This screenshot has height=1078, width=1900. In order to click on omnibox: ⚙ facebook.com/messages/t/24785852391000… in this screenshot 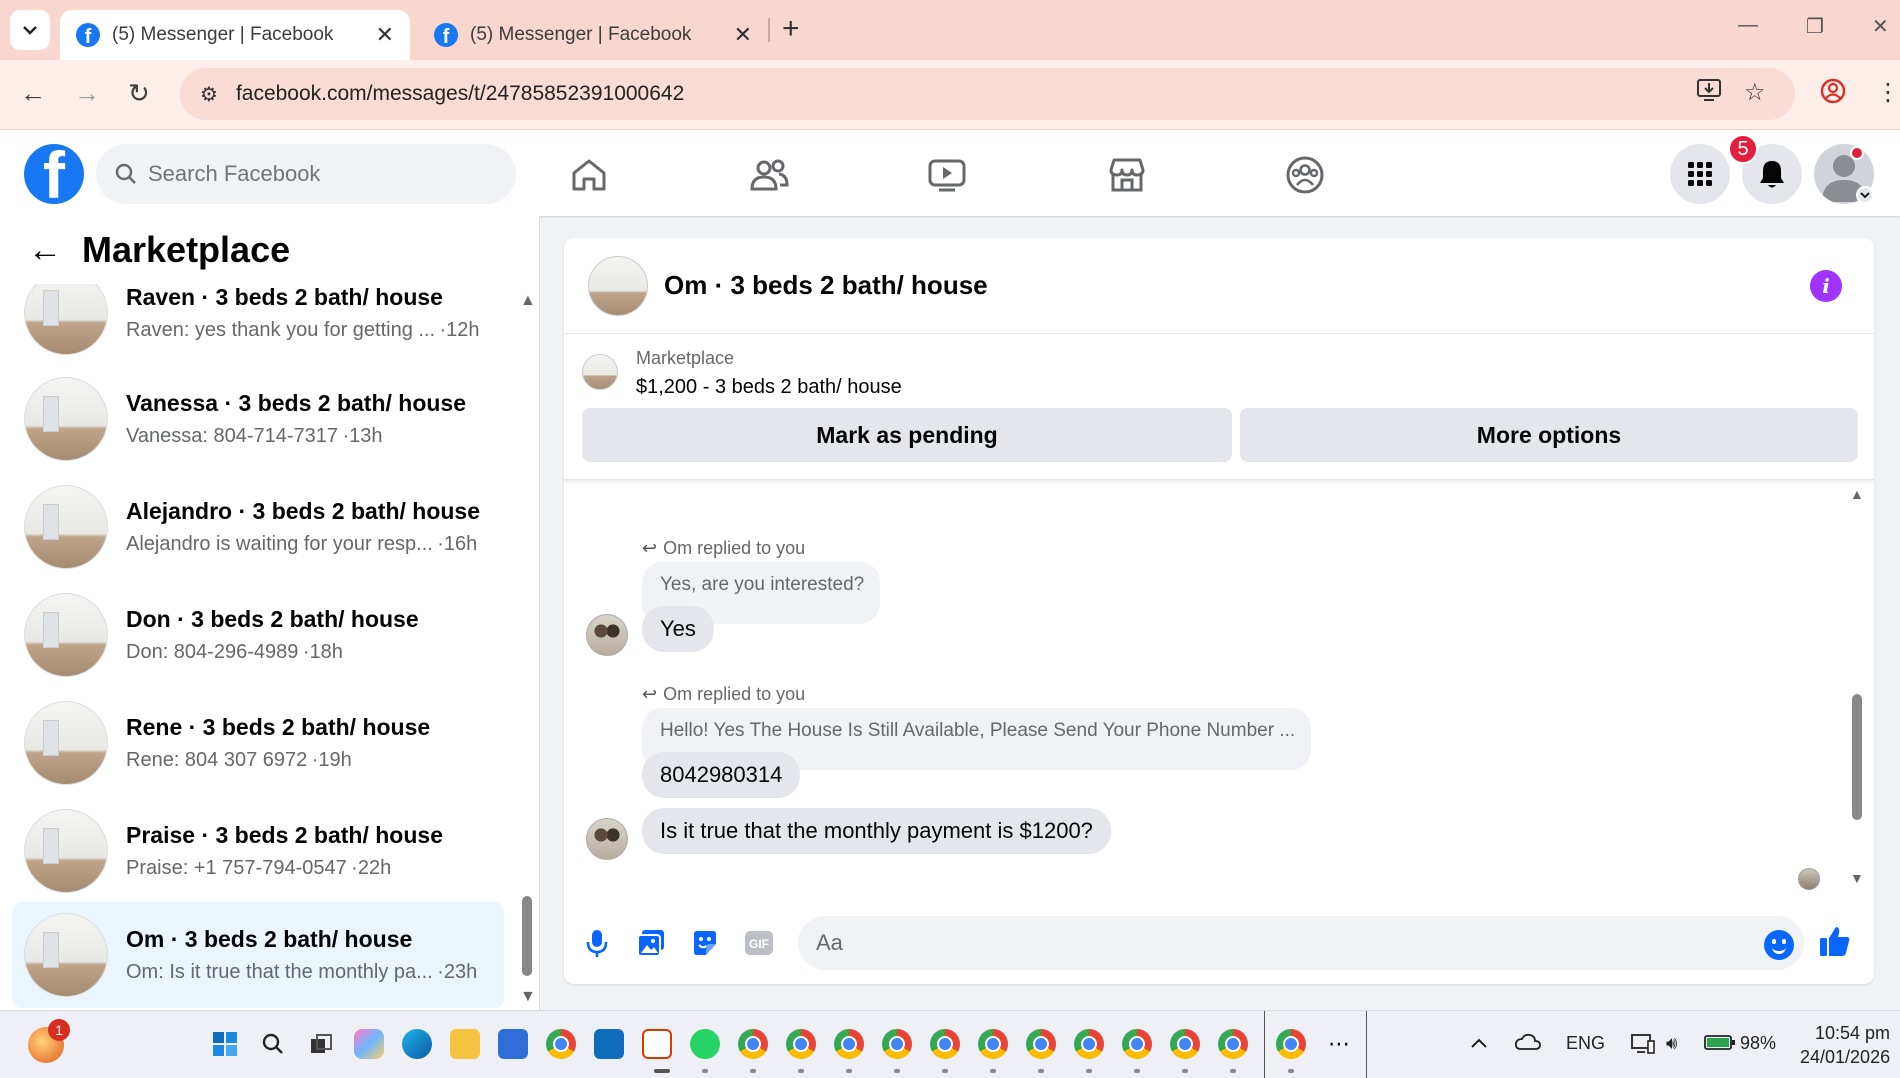, I will do `click(987, 94)`.